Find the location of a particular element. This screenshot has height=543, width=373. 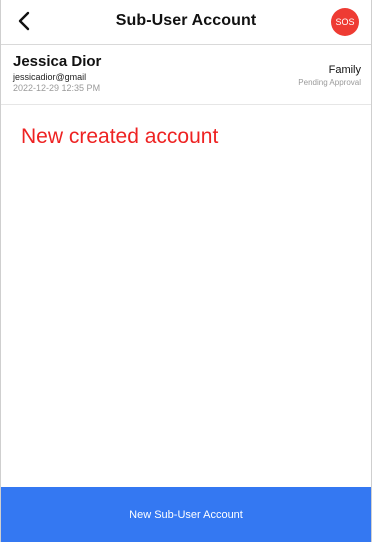

new-sub-user-account-label: New Sub-User Account is located at coordinates (186, 514).